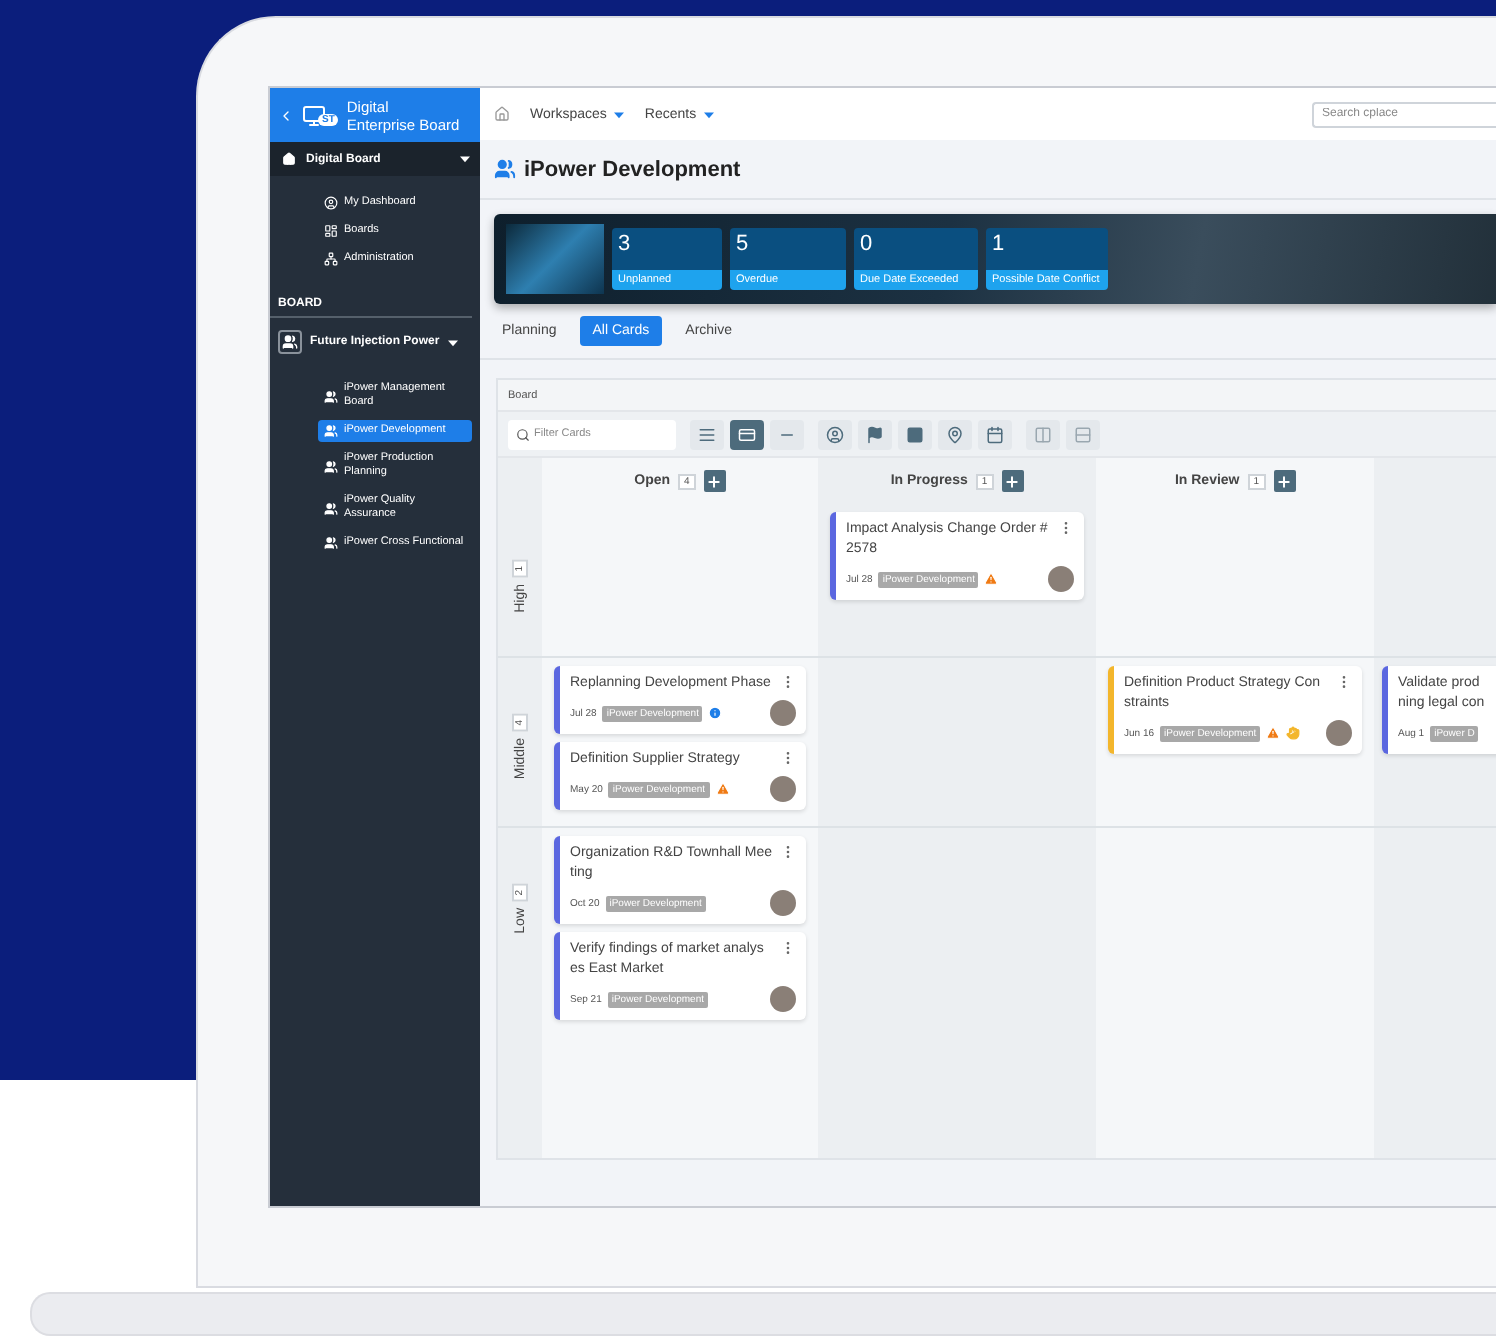  I want to click on network-icon, so click(331, 259).